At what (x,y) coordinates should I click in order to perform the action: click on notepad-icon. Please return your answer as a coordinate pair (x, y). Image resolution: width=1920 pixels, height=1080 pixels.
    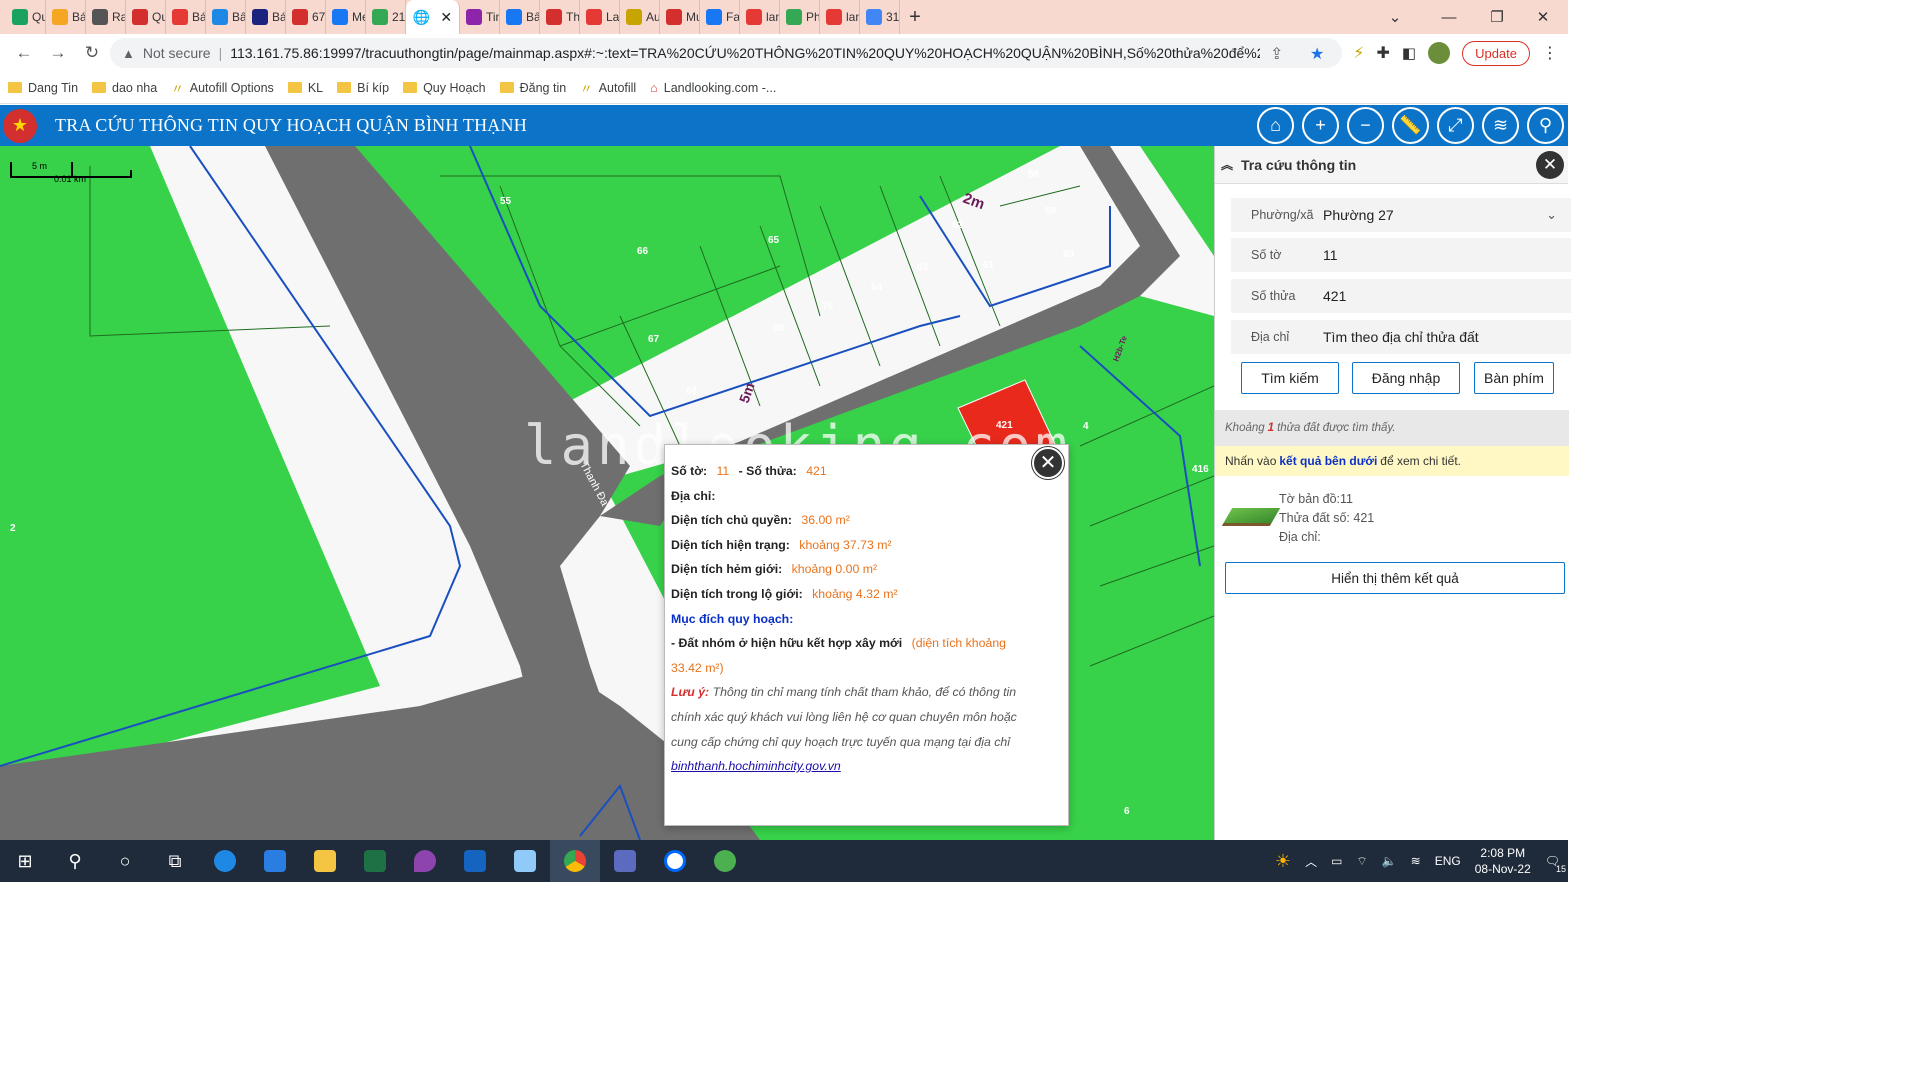
    Looking at the image, I should click on (525, 861).